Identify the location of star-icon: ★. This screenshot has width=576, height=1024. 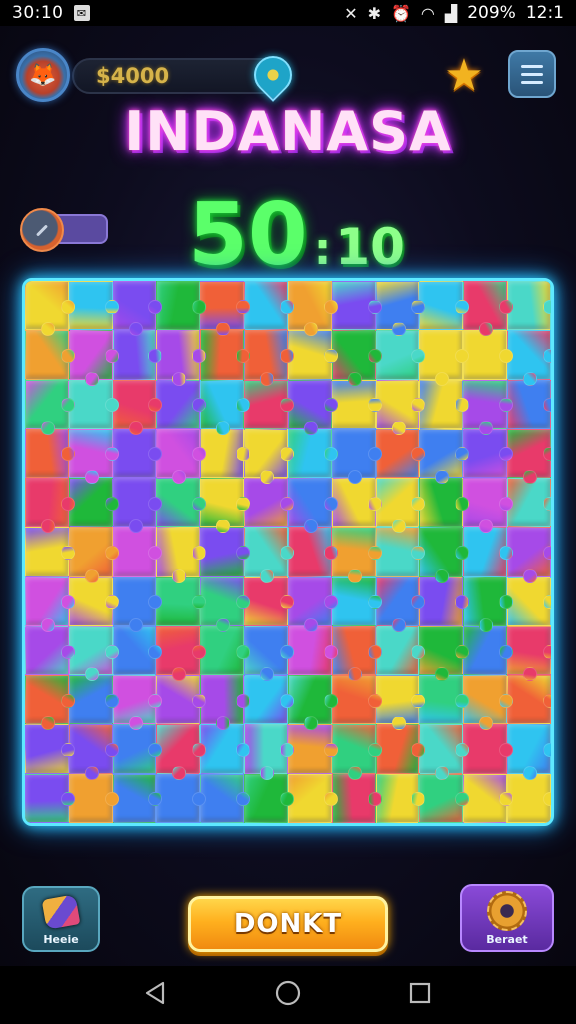
(464, 76).